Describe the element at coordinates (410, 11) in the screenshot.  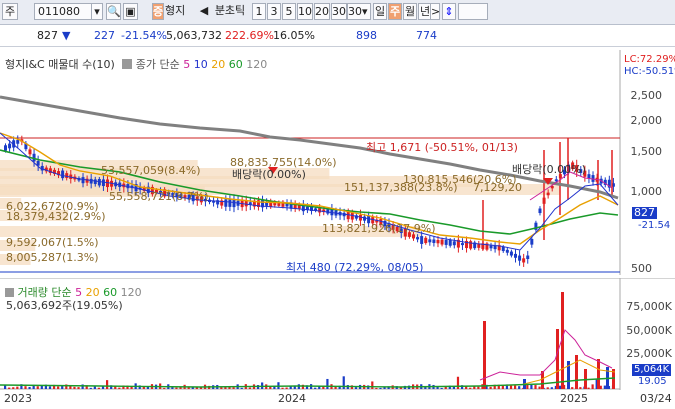
I see `month-button: 월` at that location.